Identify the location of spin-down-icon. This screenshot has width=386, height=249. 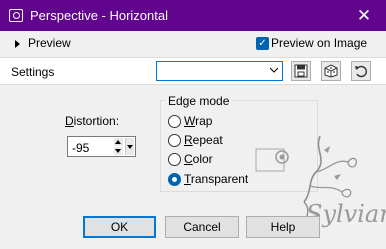
(118, 151).